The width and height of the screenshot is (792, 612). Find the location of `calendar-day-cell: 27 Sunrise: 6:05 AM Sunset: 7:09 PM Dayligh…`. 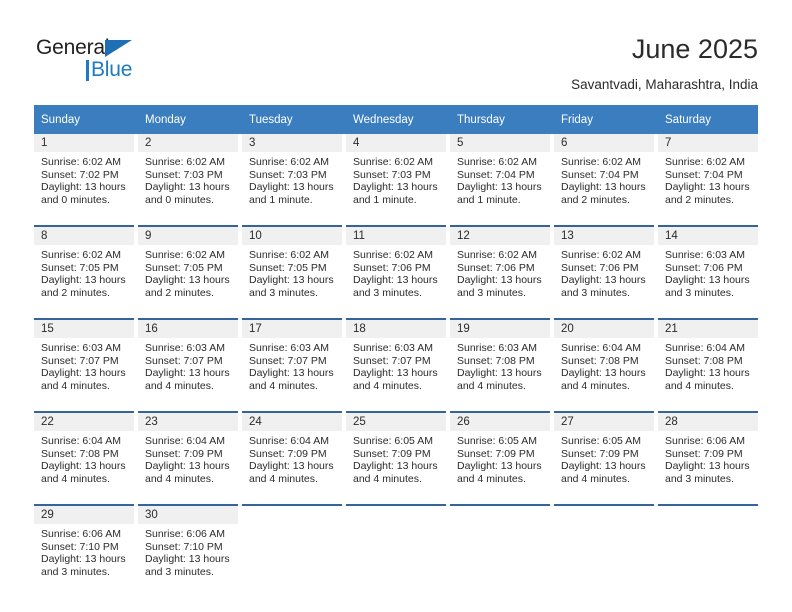

calendar-day-cell: 27 Sunrise: 6:05 AM Sunset: 7:09 PM Dayligh… is located at coordinates (604, 458).